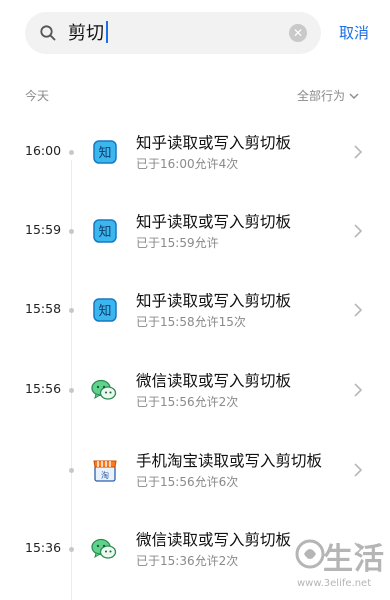 The image size is (390, 600). I want to click on record-row: 16:00 知 知乎读取或写入剪切板已于16:00允许4次, so click(195, 152).